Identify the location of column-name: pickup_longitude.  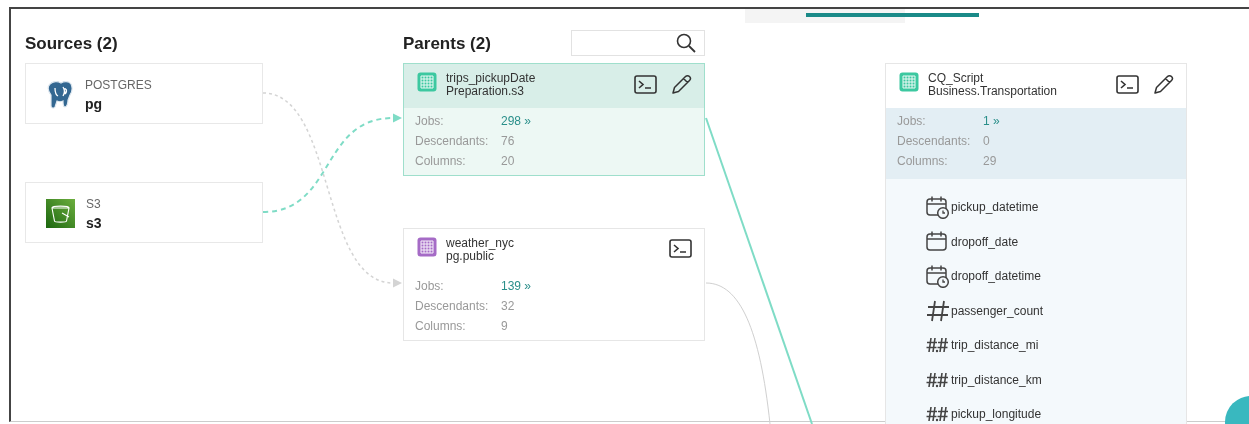
(996, 414).